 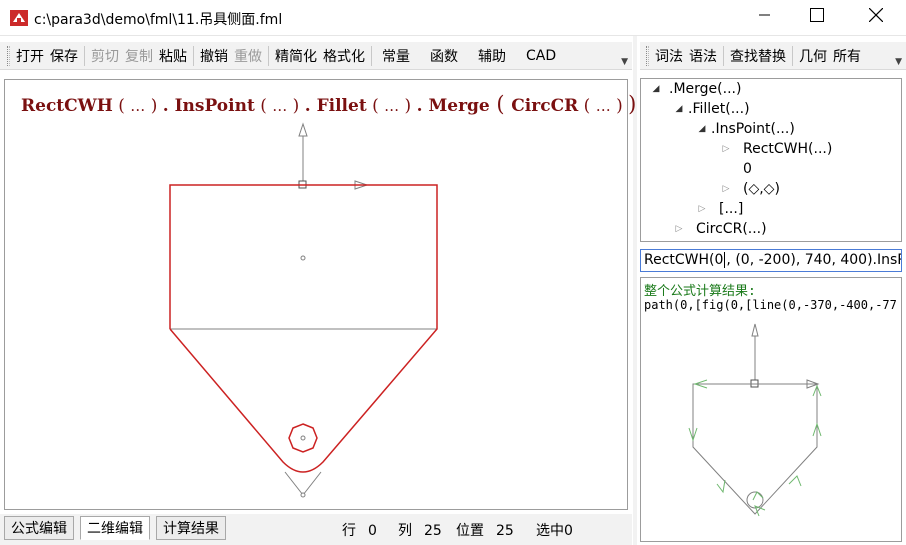 I want to click on tree-node: ▷ (◇,◇), so click(x=749, y=189).